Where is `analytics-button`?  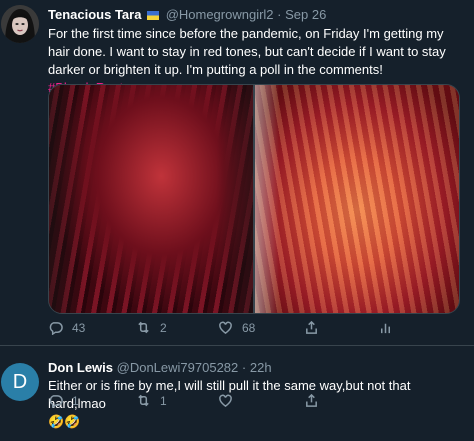 analytics-button is located at coordinates (385, 327).